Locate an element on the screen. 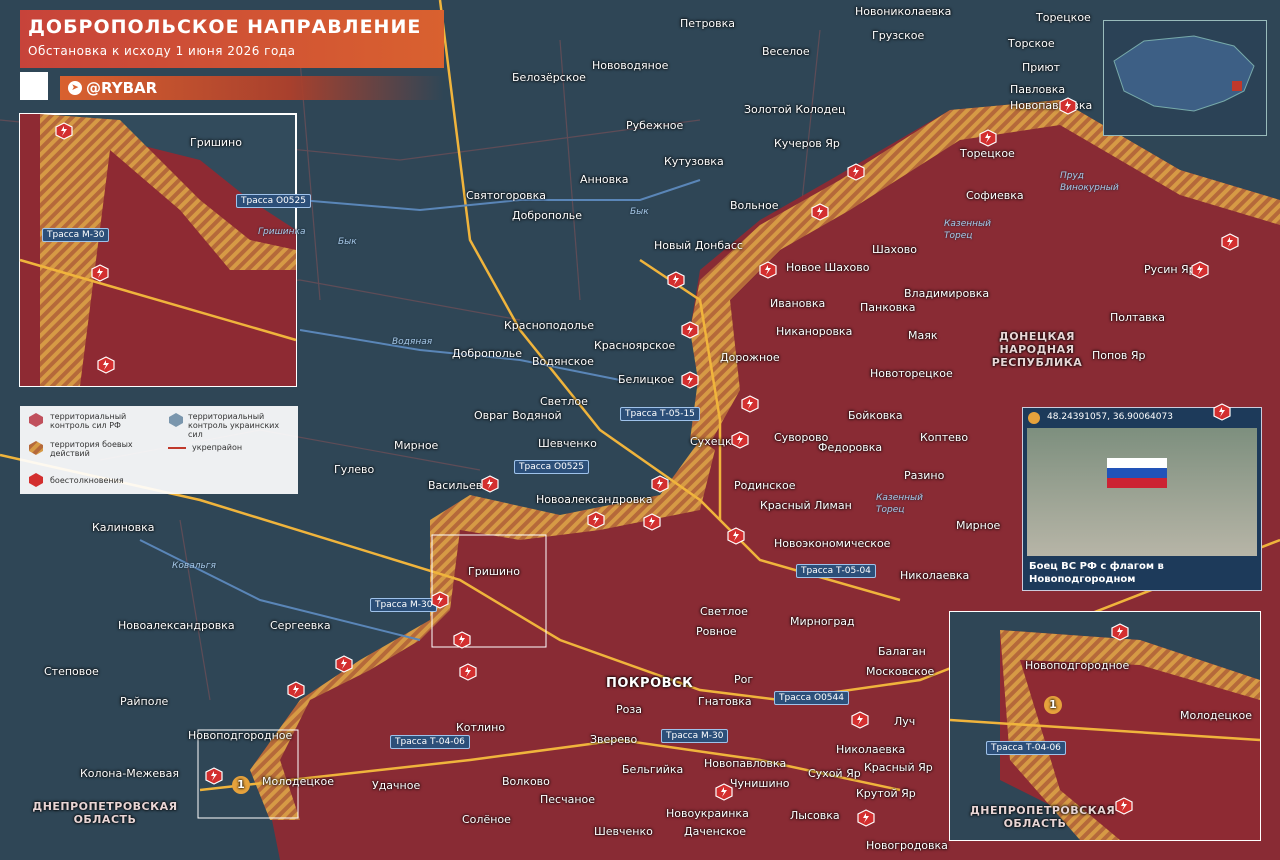  brand-bar: ➤ @RYBAR is located at coordinates (252, 88).